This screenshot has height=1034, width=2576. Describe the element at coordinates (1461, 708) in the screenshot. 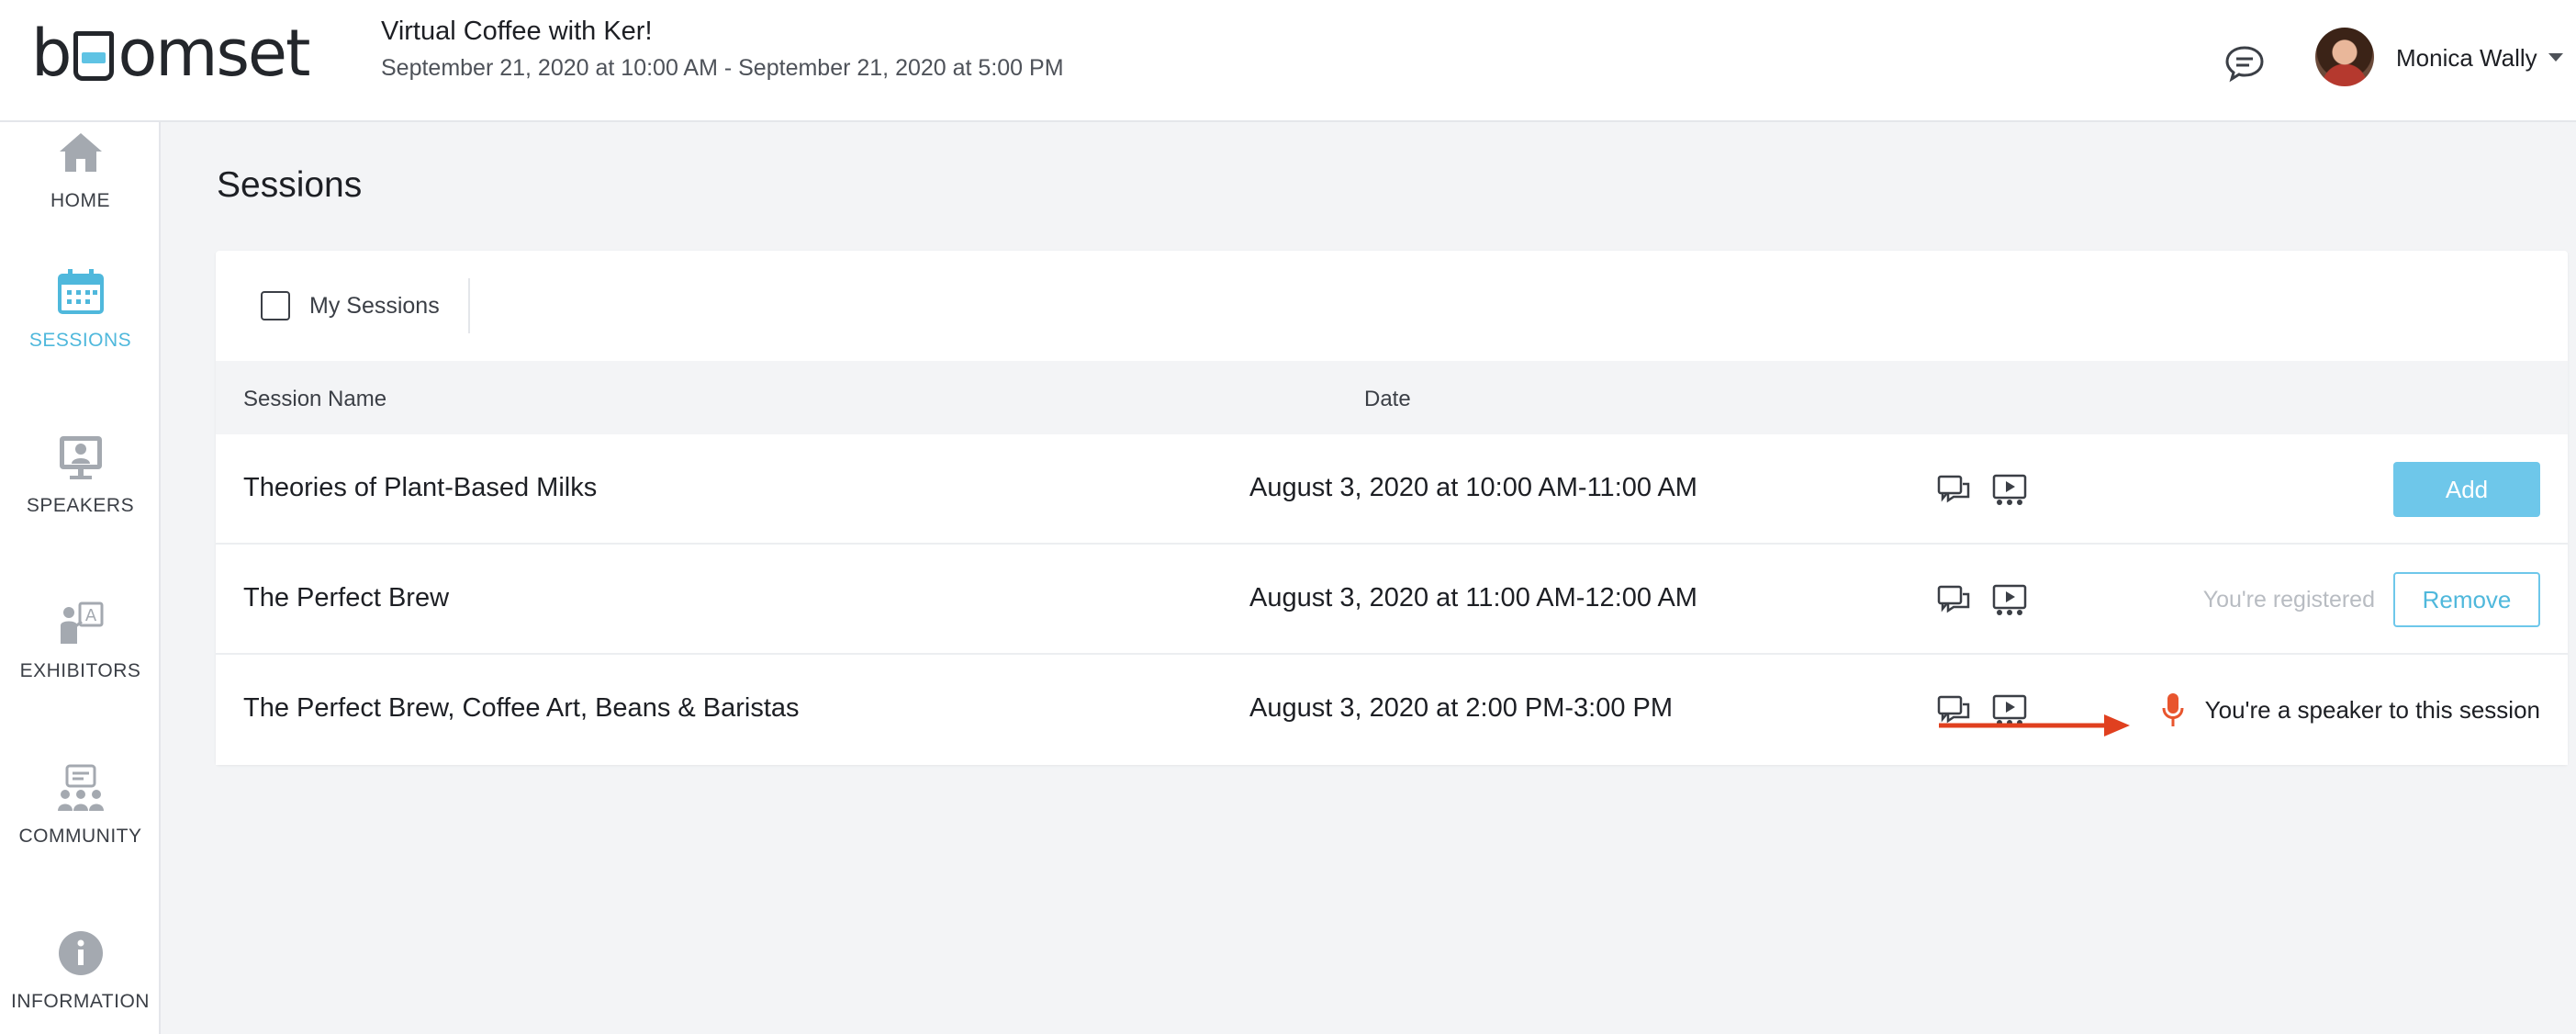

I see `session-date: August 3, 2020 at 2:00 PM-3:00 PM` at that location.